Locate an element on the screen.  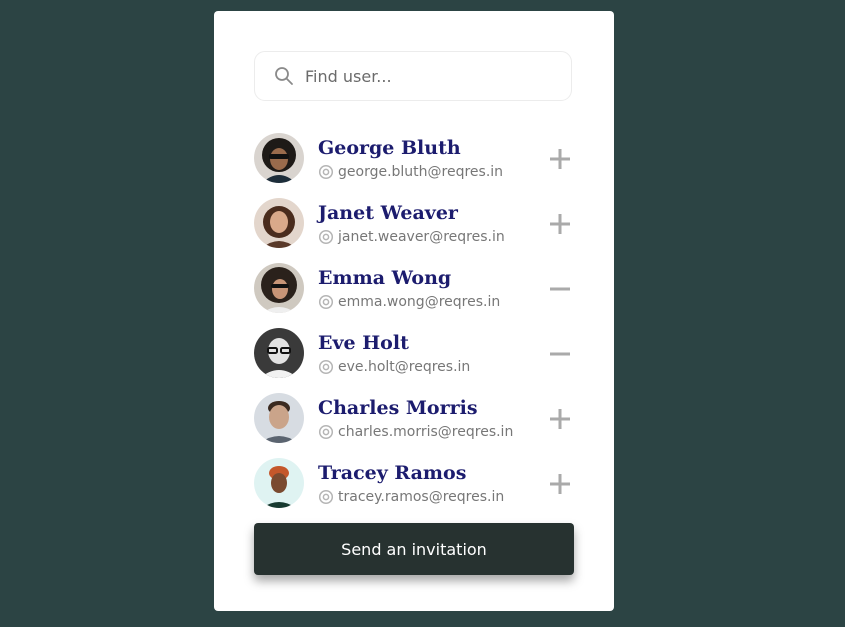
search-icon is located at coordinates (284, 76).